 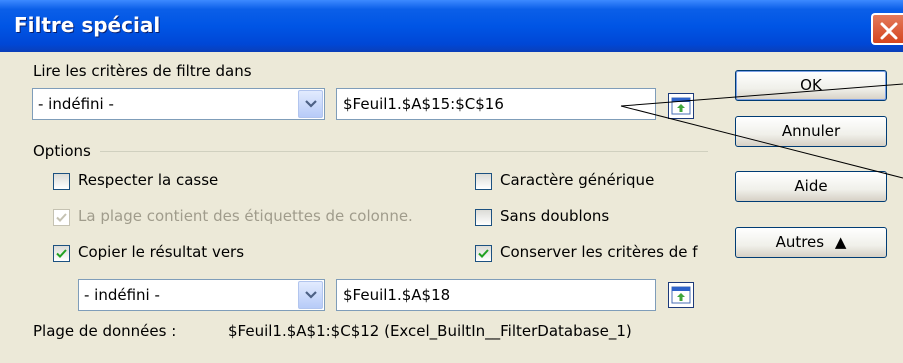 What do you see at coordinates (840, 242) in the screenshot?
I see `chevron-up-icon: ▲` at bounding box center [840, 242].